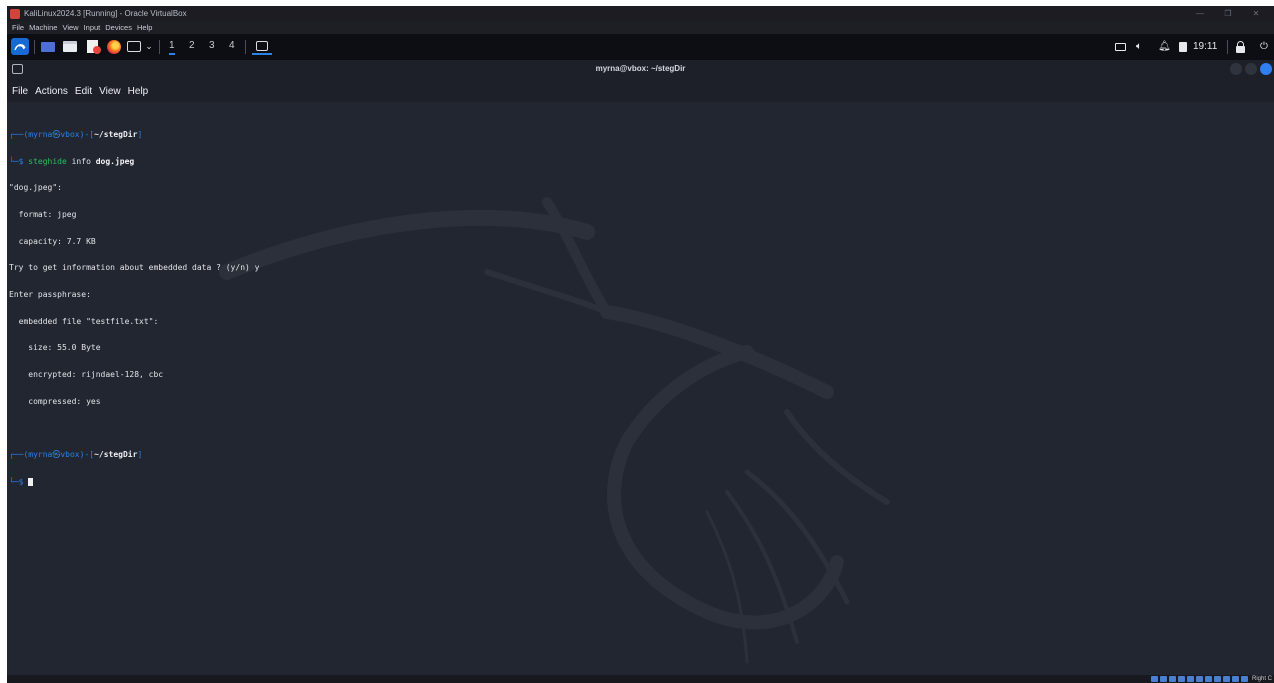 This screenshot has width=1274, height=683. I want to click on host-key-label: Right C, so click(1261, 679).